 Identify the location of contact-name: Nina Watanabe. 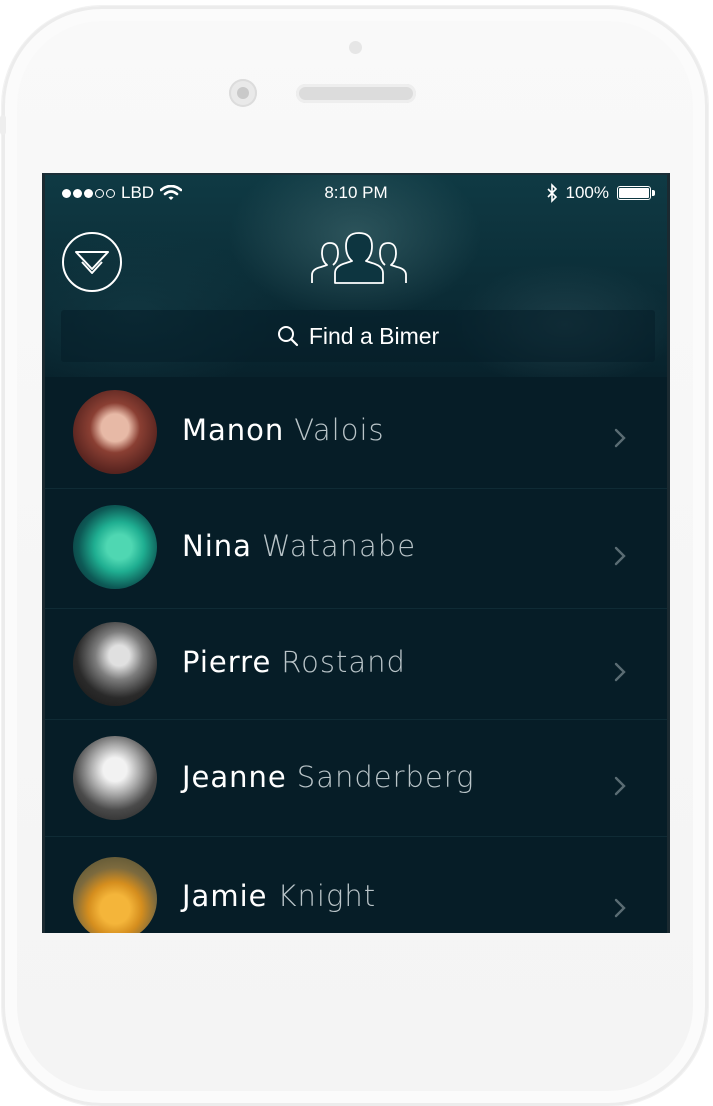
(299, 546).